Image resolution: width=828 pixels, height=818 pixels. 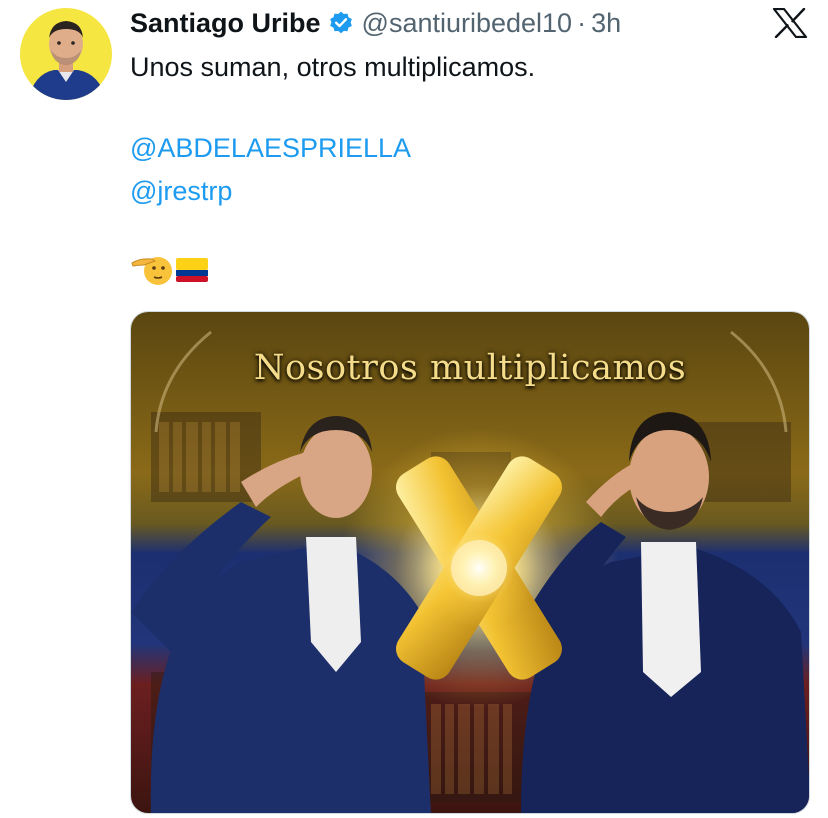 What do you see at coordinates (225, 23) in the screenshot?
I see `author-display-name: Santiago Uribe` at bounding box center [225, 23].